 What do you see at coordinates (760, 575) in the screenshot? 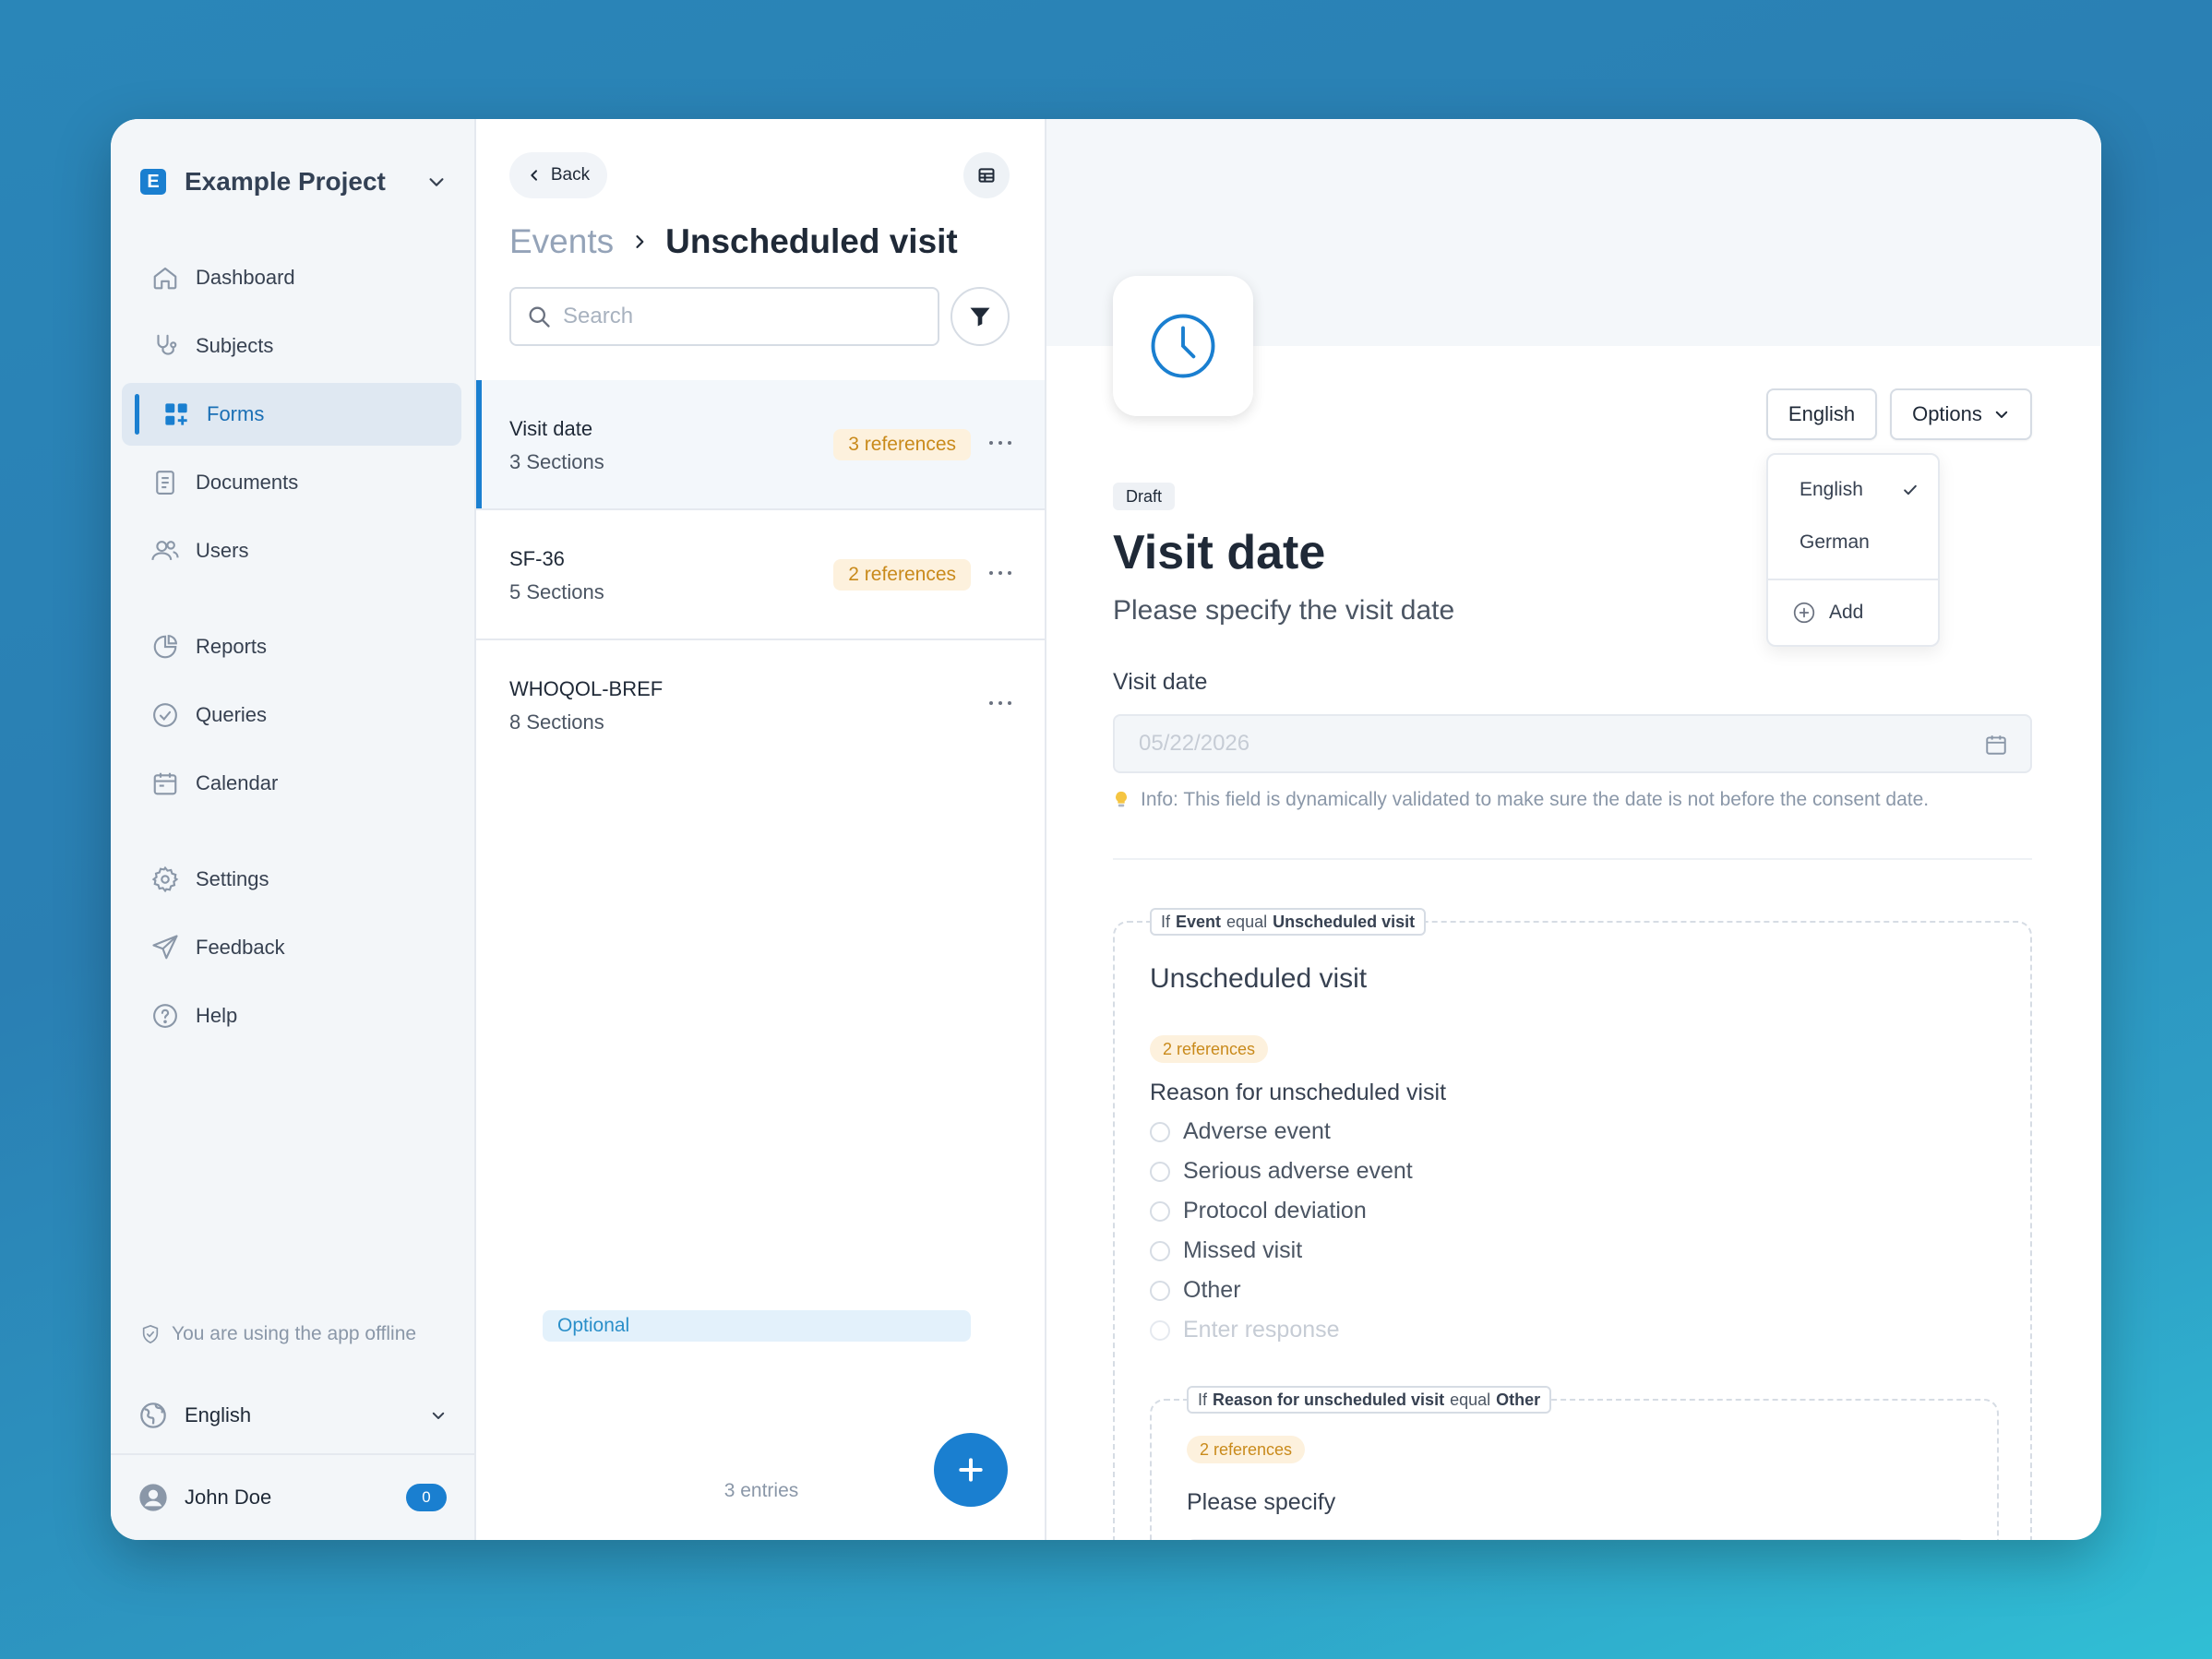
I see `list-item: SF-36 5 Sections 2 references` at bounding box center [760, 575].